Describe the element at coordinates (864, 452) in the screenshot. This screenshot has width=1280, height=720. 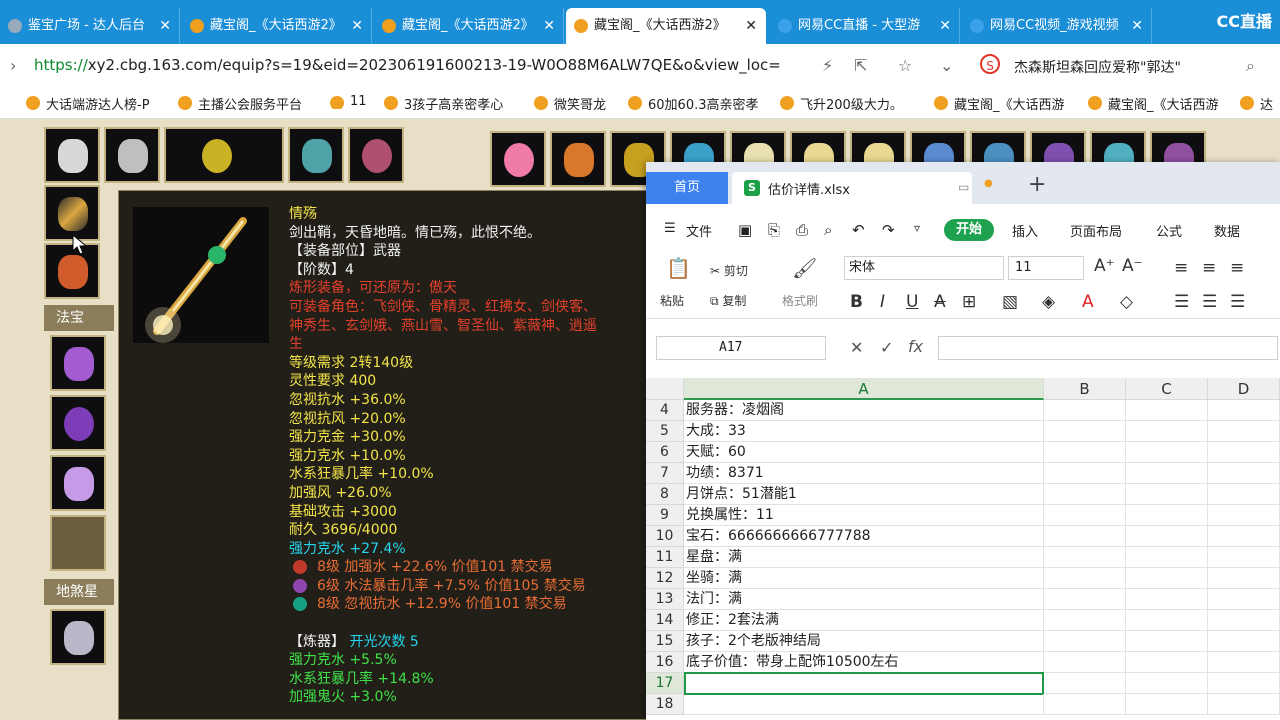
I see `cell-a: 天赋：60` at that location.